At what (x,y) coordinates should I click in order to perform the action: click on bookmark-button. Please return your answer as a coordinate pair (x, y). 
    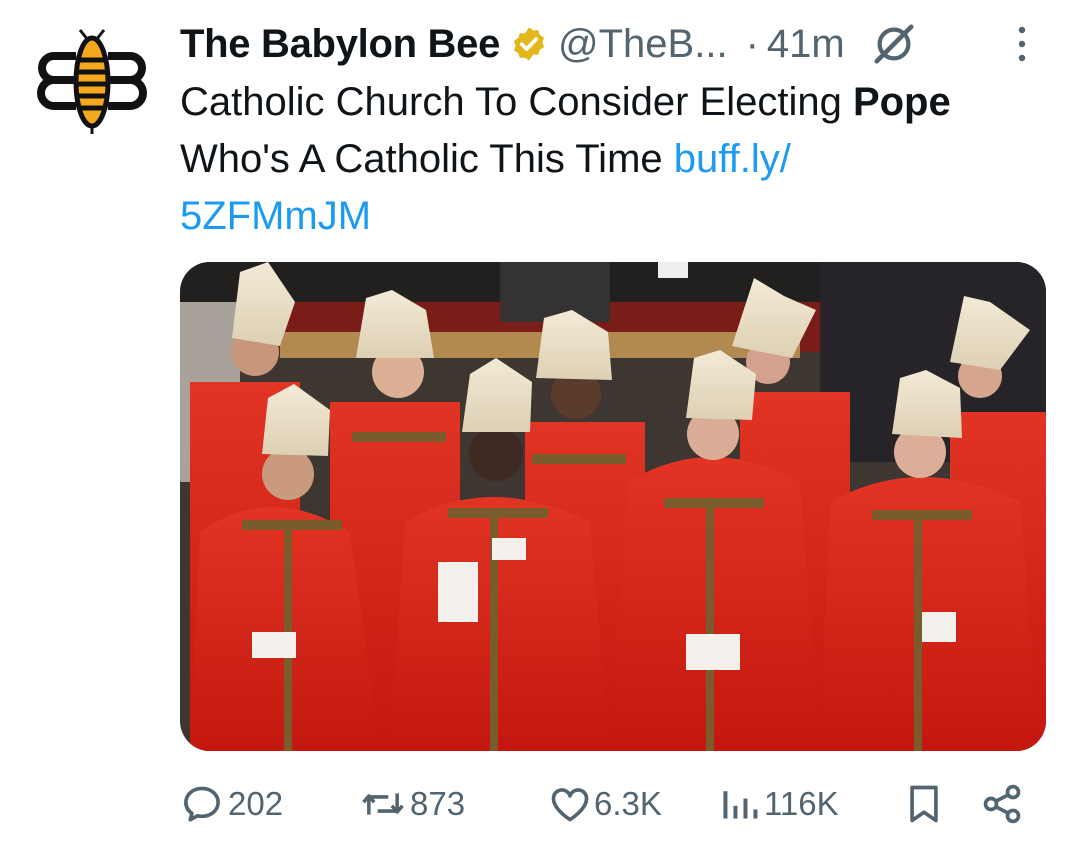
    Looking at the image, I should click on (924, 804).